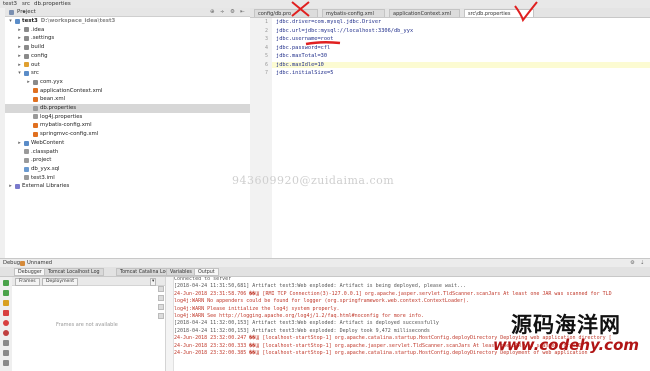 The width and height of the screenshot is (650, 371). Describe the element at coordinates (60, 282) in the screenshot. I see `tab-deployment: Deployment` at that location.